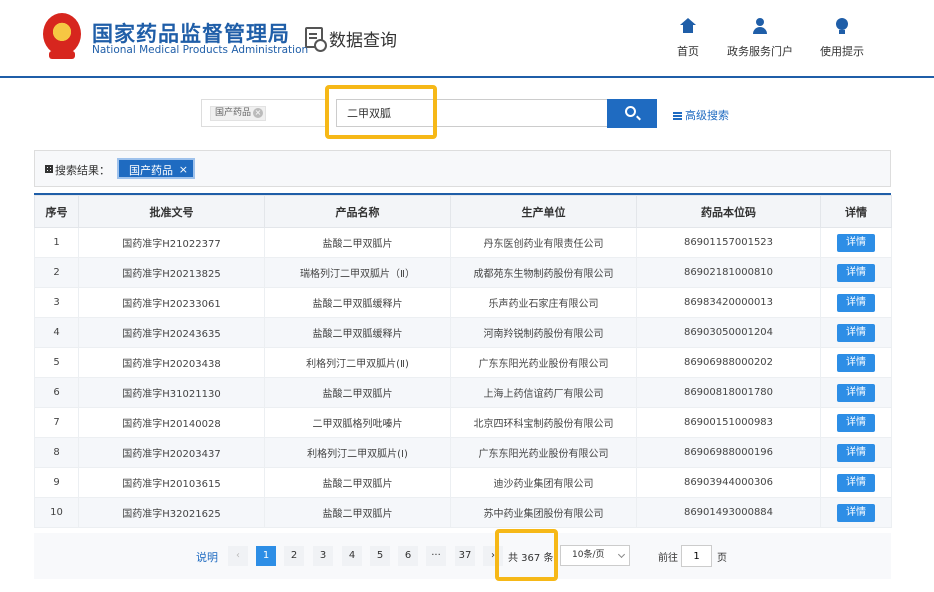  I want to click on page-ellipsis-button: ···, so click(436, 556).